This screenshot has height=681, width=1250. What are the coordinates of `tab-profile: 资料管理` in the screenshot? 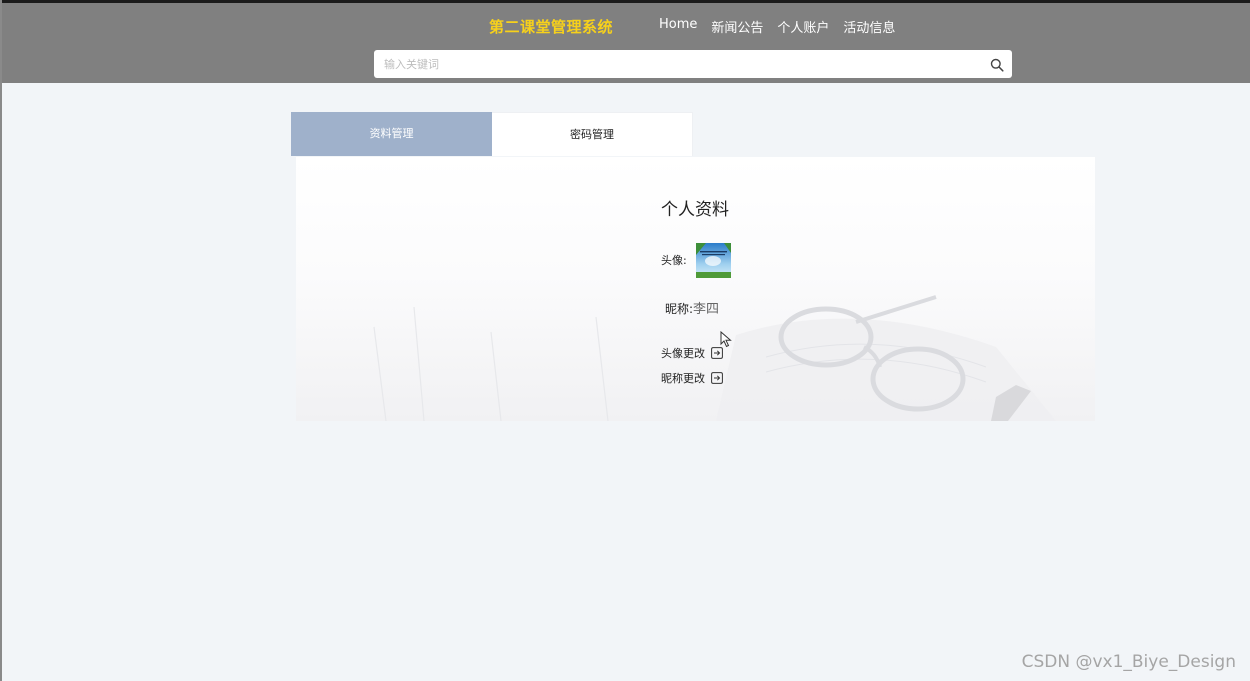 It's located at (391, 134).